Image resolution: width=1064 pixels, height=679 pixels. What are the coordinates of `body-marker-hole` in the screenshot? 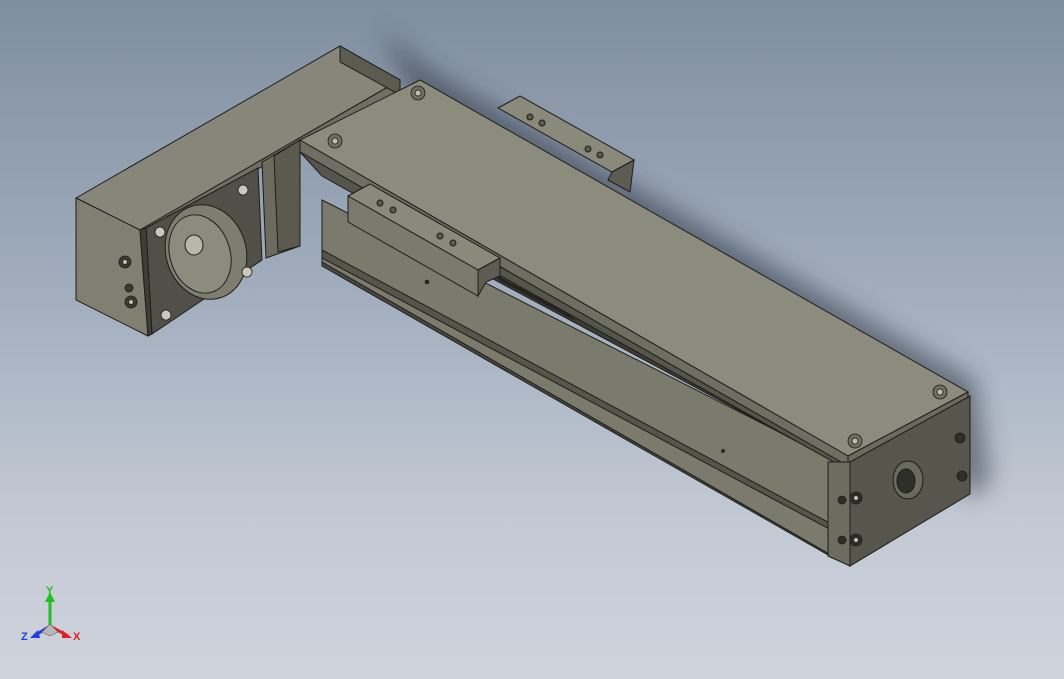 It's located at (723, 451).